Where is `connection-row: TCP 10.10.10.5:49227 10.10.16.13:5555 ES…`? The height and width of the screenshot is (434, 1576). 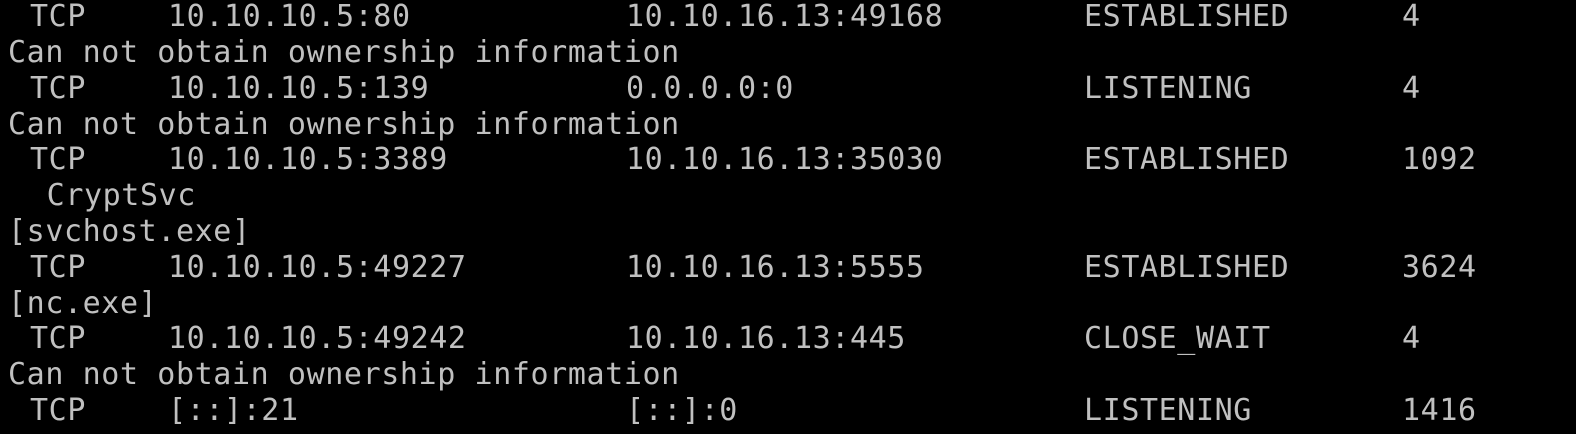 connection-row: TCP 10.10.10.5:49227 10.10.16.13:5555 ES… is located at coordinates (738, 268).